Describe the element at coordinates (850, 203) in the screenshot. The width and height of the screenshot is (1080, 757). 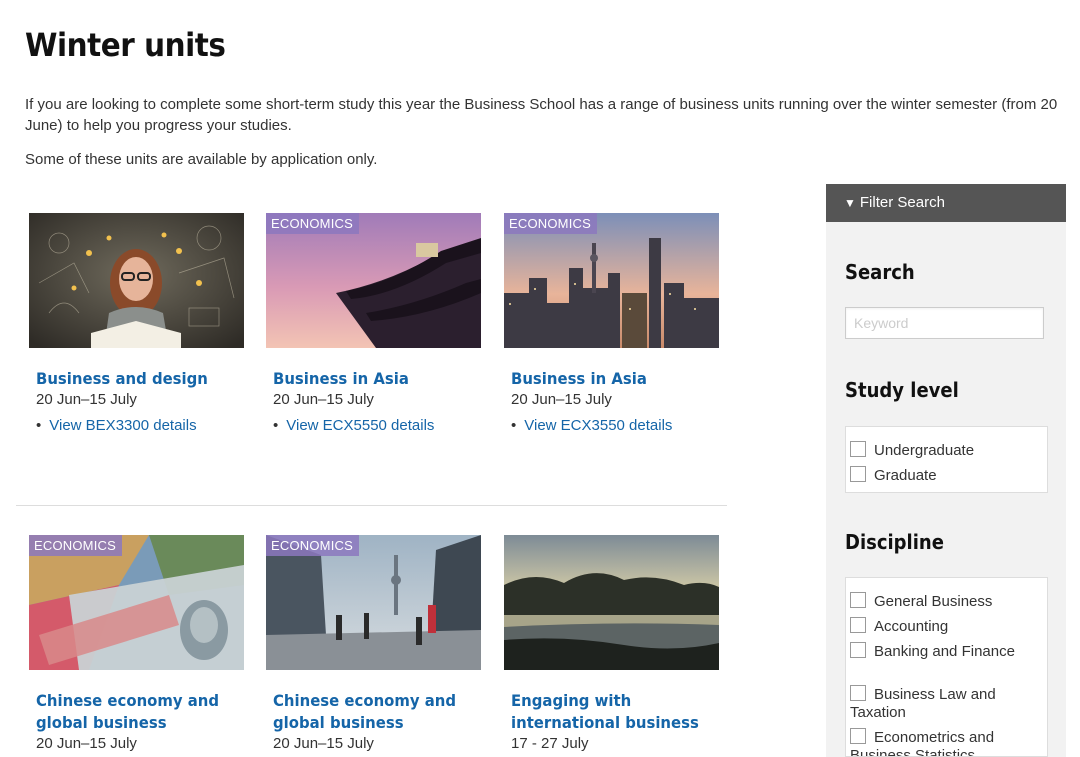
I see `funnel-icon: ▼` at that location.